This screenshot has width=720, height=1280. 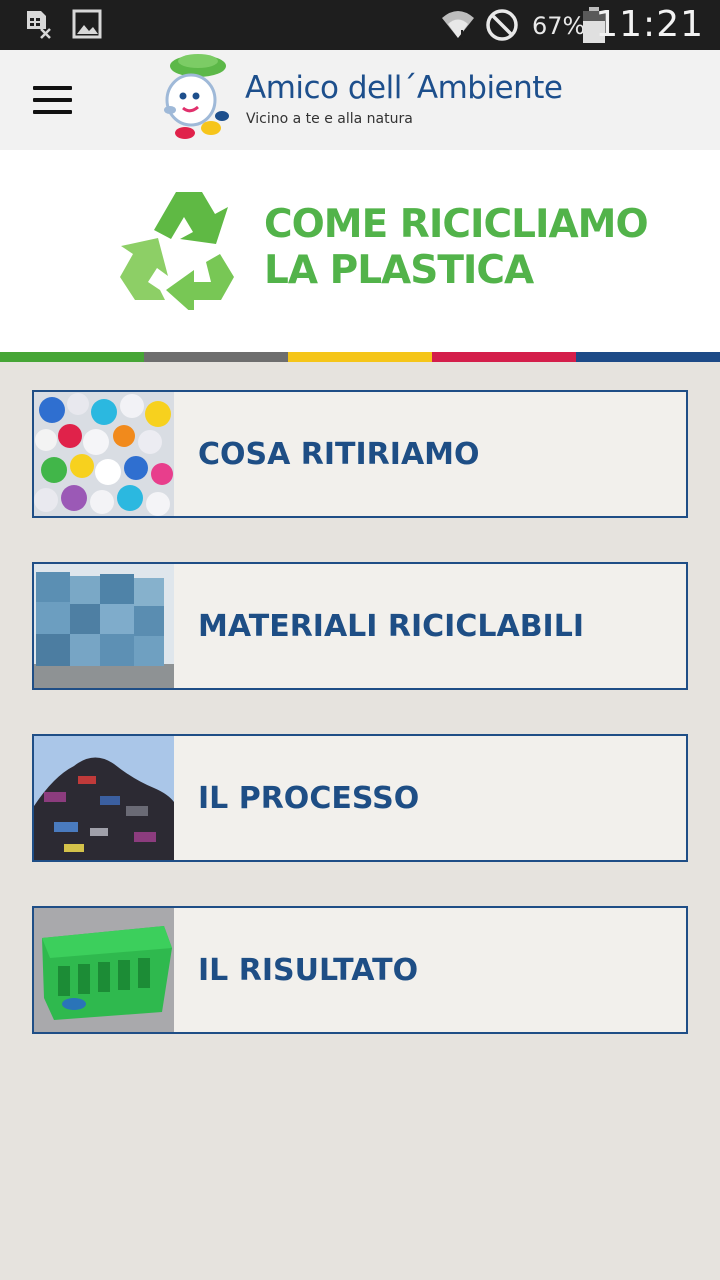 What do you see at coordinates (196, 96) in the screenshot?
I see `mascot-icon` at bounding box center [196, 96].